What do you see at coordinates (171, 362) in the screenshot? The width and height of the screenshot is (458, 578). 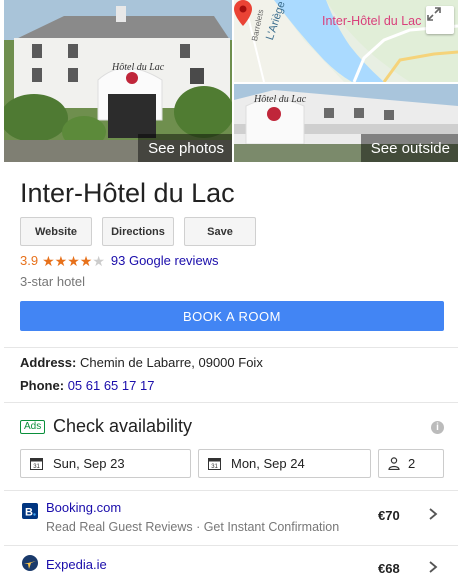 I see `address-value: Chemin de Labarre, 09000 Foix` at bounding box center [171, 362].